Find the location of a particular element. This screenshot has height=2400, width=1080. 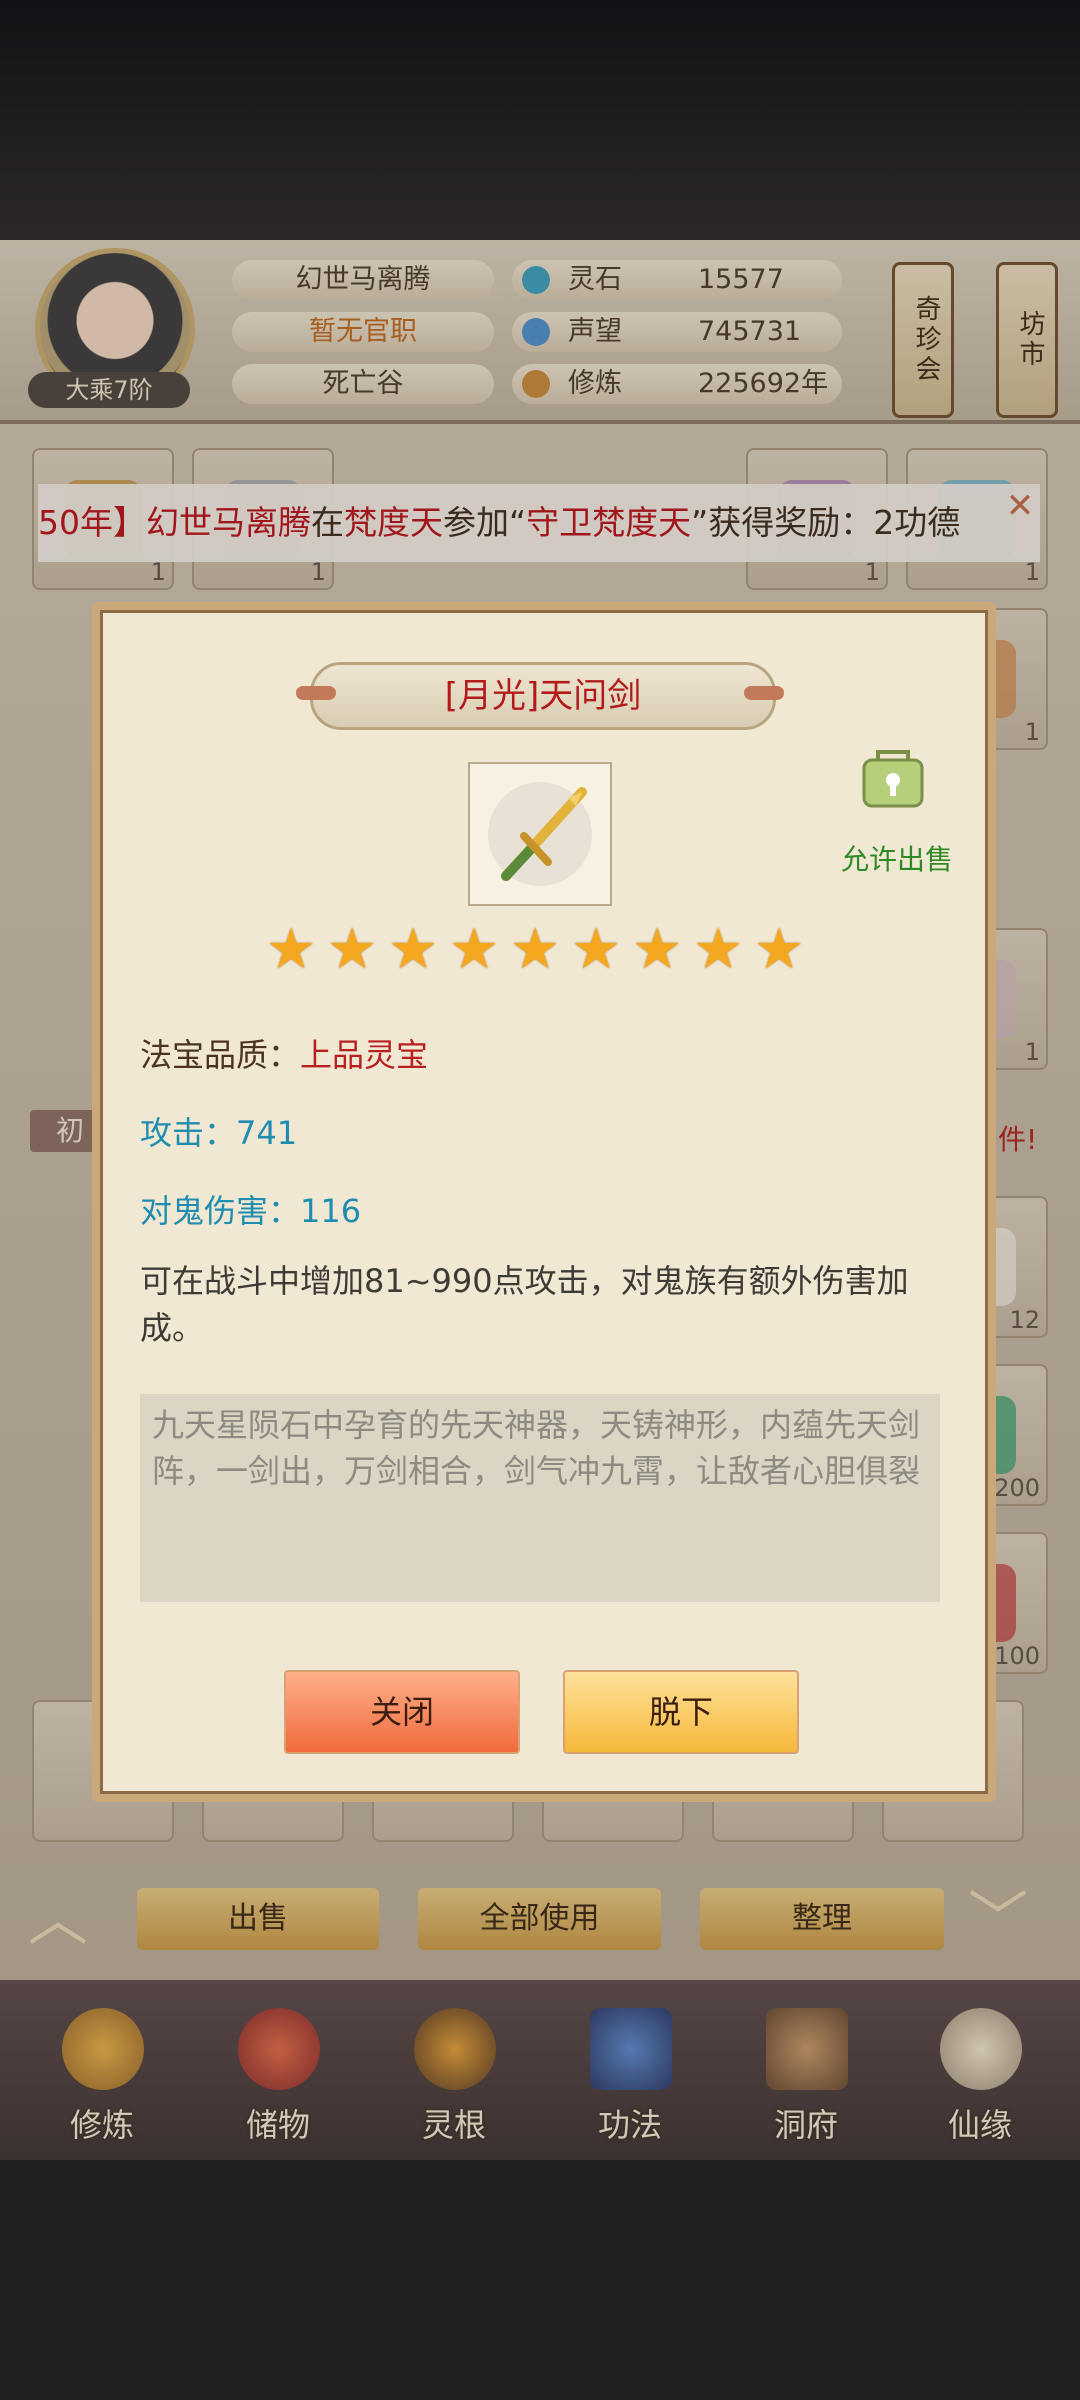

bottom-dark-area is located at coordinates (540, 2280).